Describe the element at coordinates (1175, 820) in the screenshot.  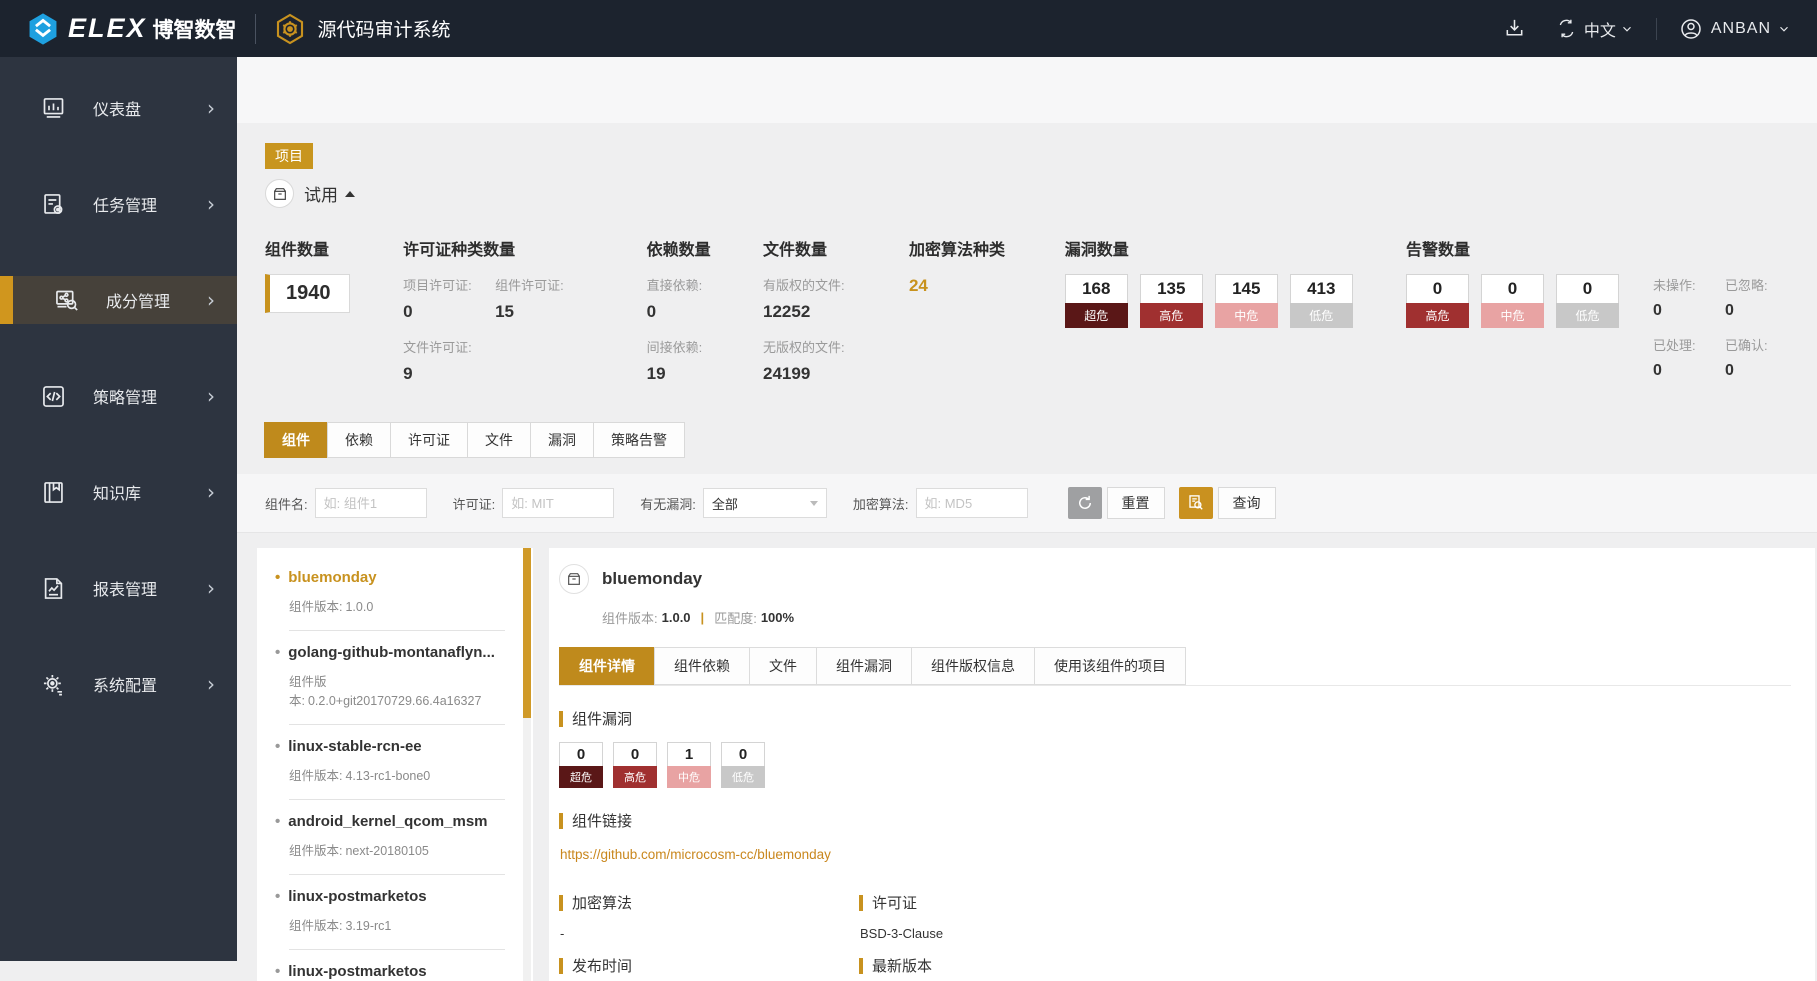
I see `link-section-header: 组件链接` at that location.